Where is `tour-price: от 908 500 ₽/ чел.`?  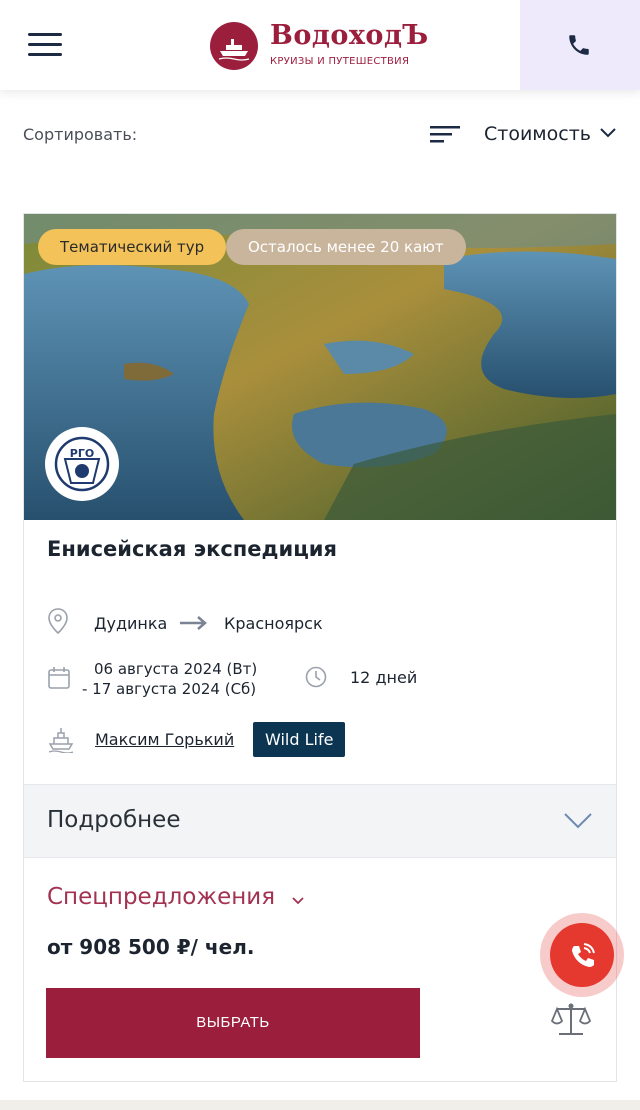 tour-price: от 908 500 ₽/ чел. is located at coordinates (151, 947).